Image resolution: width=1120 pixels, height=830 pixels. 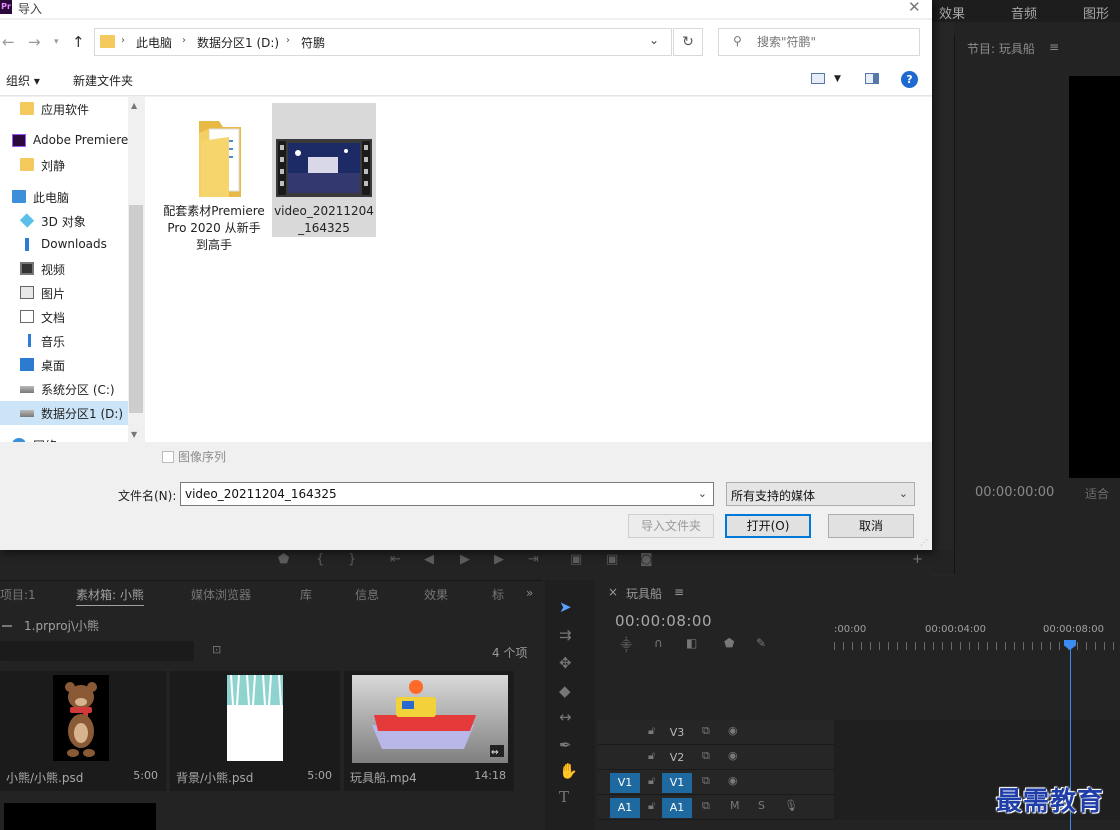 I want to click on more-tabs-icon: », so click(x=529, y=593).